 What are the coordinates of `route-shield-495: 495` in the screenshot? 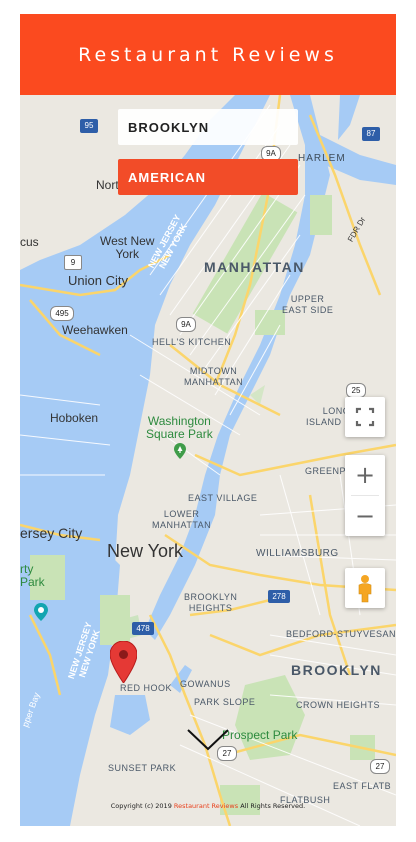 It's located at (62, 313).